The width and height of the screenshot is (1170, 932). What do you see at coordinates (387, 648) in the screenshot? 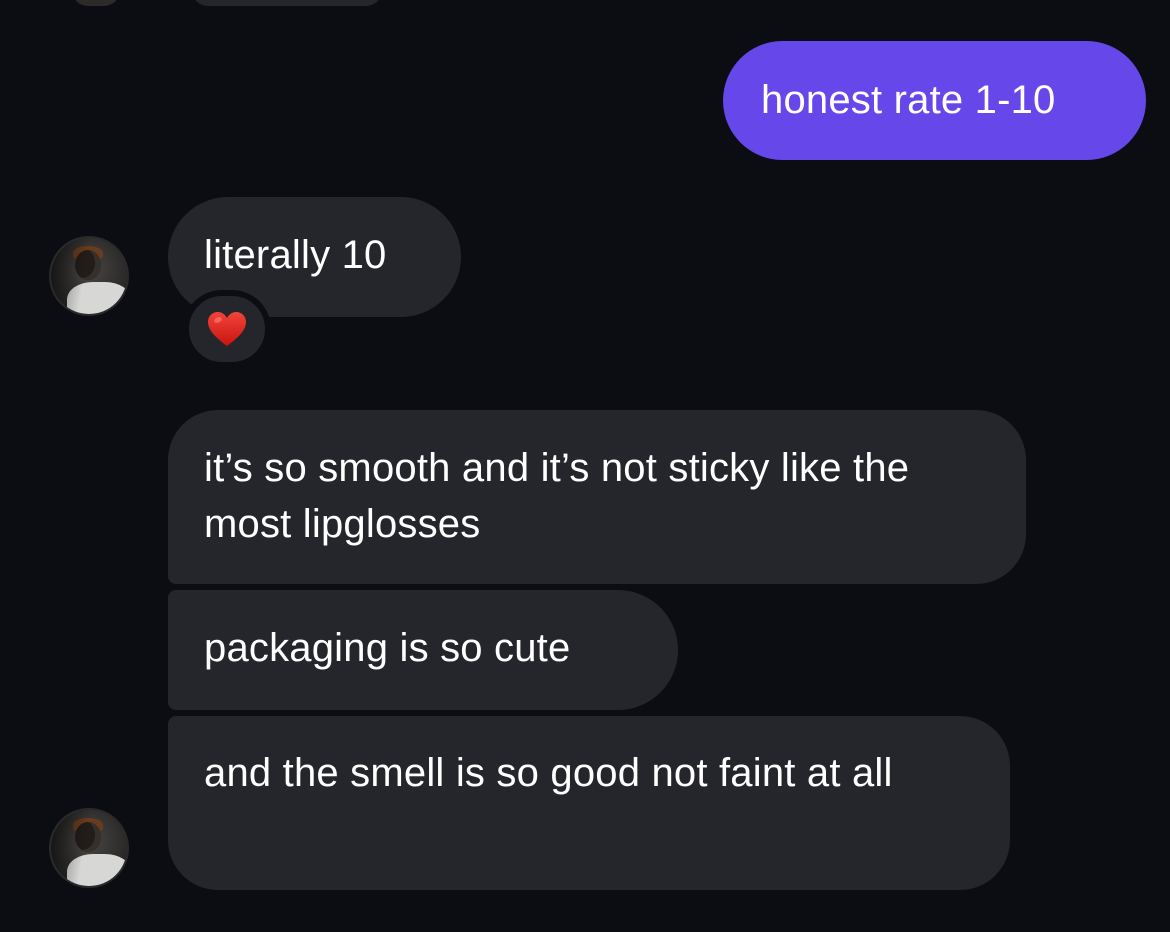
I see `incoming-message-text: packaging is so cute` at bounding box center [387, 648].